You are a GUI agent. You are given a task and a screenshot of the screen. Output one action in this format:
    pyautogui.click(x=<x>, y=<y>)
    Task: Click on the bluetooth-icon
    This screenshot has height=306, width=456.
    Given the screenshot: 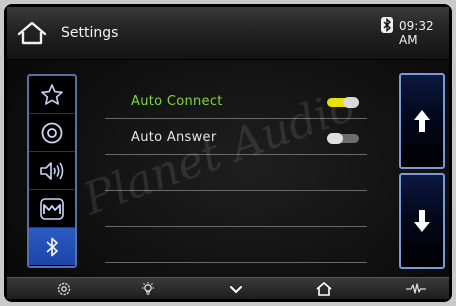 What is the action you would take?
    pyautogui.click(x=52, y=246)
    